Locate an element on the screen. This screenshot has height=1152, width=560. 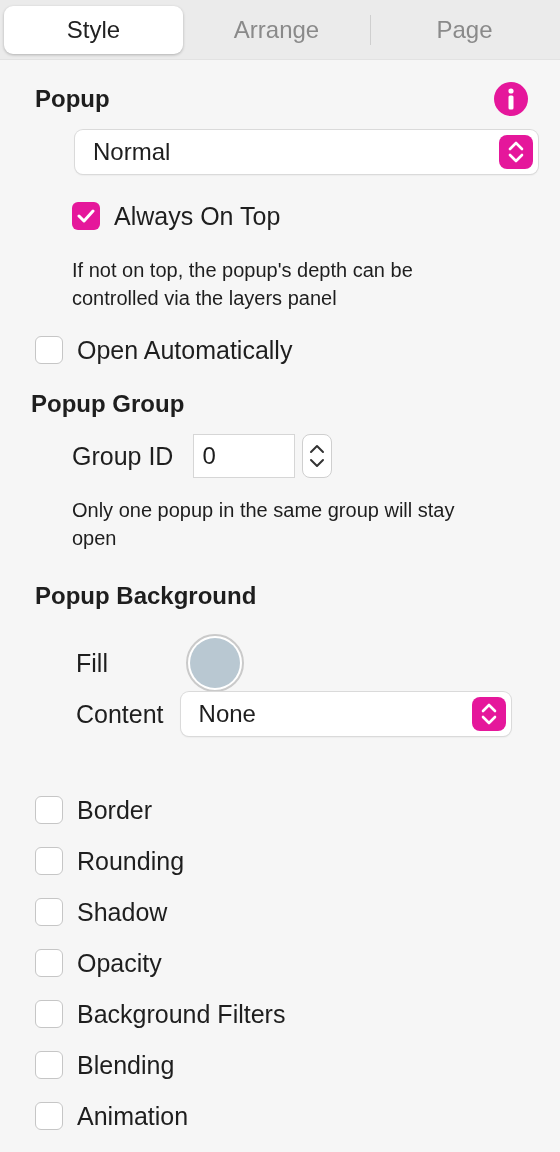
checkbox-label: Always On Top is located at coordinates (197, 216).